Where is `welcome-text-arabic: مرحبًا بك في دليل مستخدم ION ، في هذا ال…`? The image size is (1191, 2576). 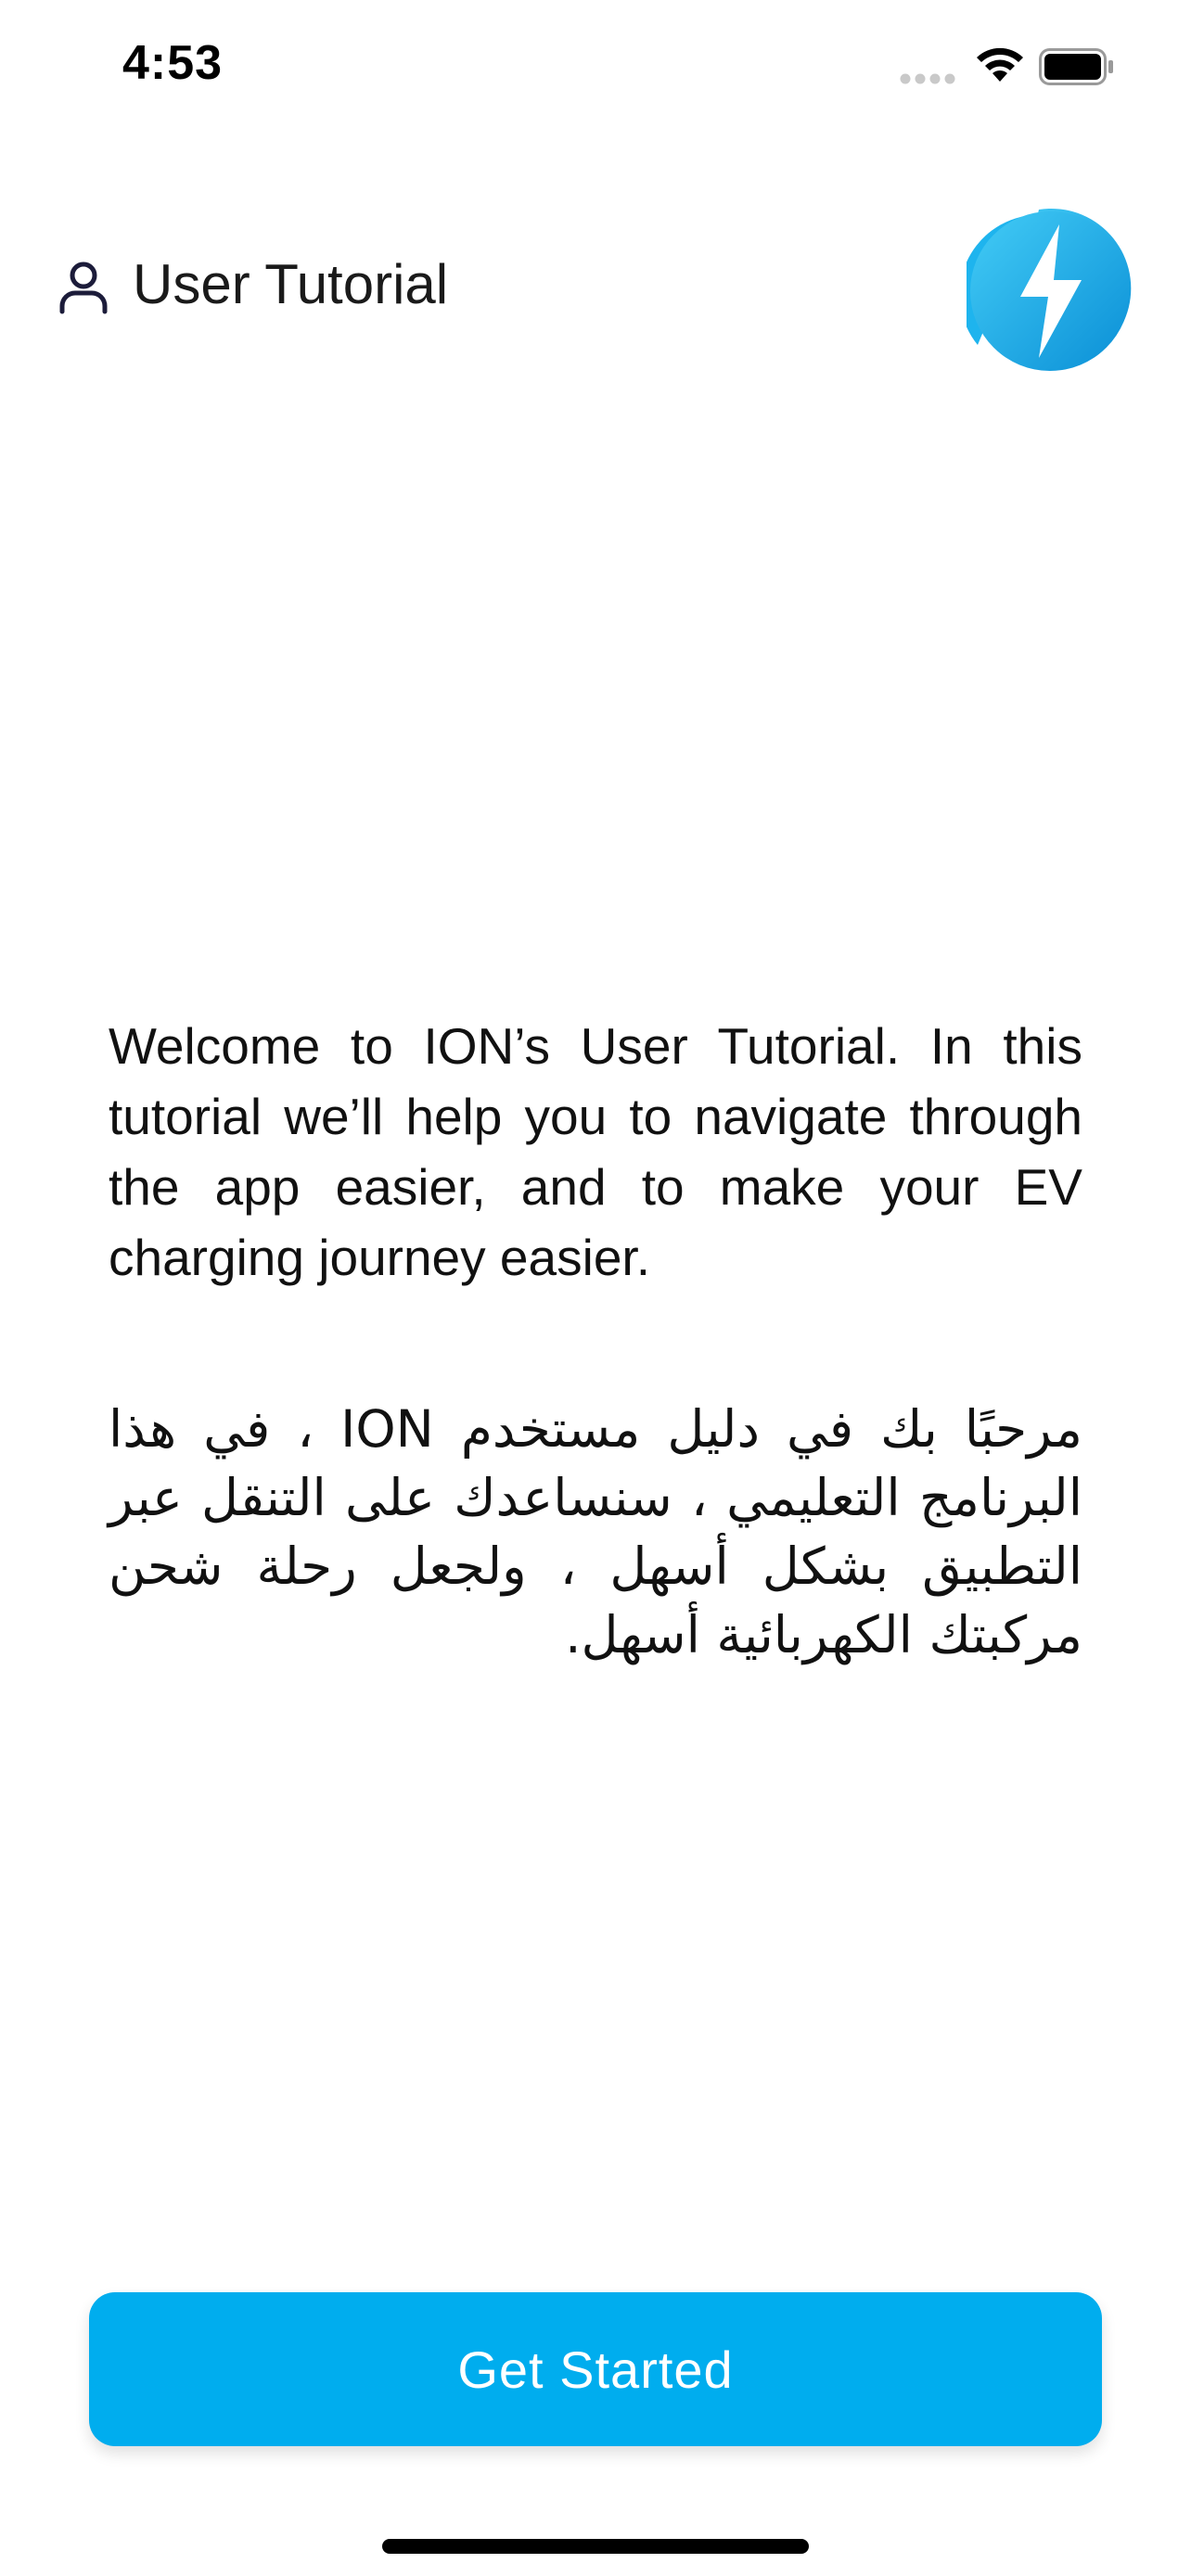 welcome-text-arabic: مرحبًا بك في دليل مستخدم ION ، في هذا ال… is located at coordinates (595, 1531).